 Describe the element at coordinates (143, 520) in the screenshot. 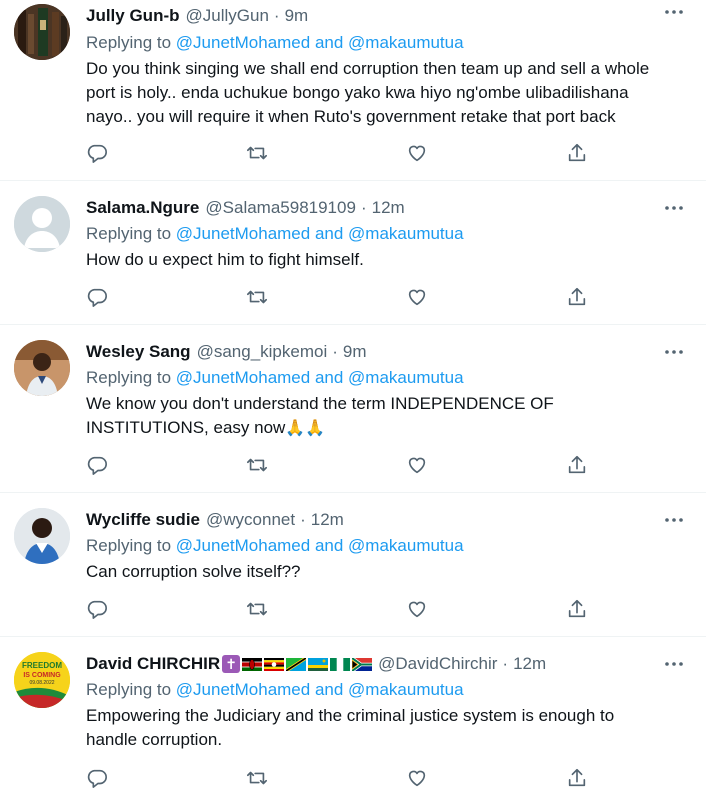

I see `author-name: Wycliffe sudie` at that location.